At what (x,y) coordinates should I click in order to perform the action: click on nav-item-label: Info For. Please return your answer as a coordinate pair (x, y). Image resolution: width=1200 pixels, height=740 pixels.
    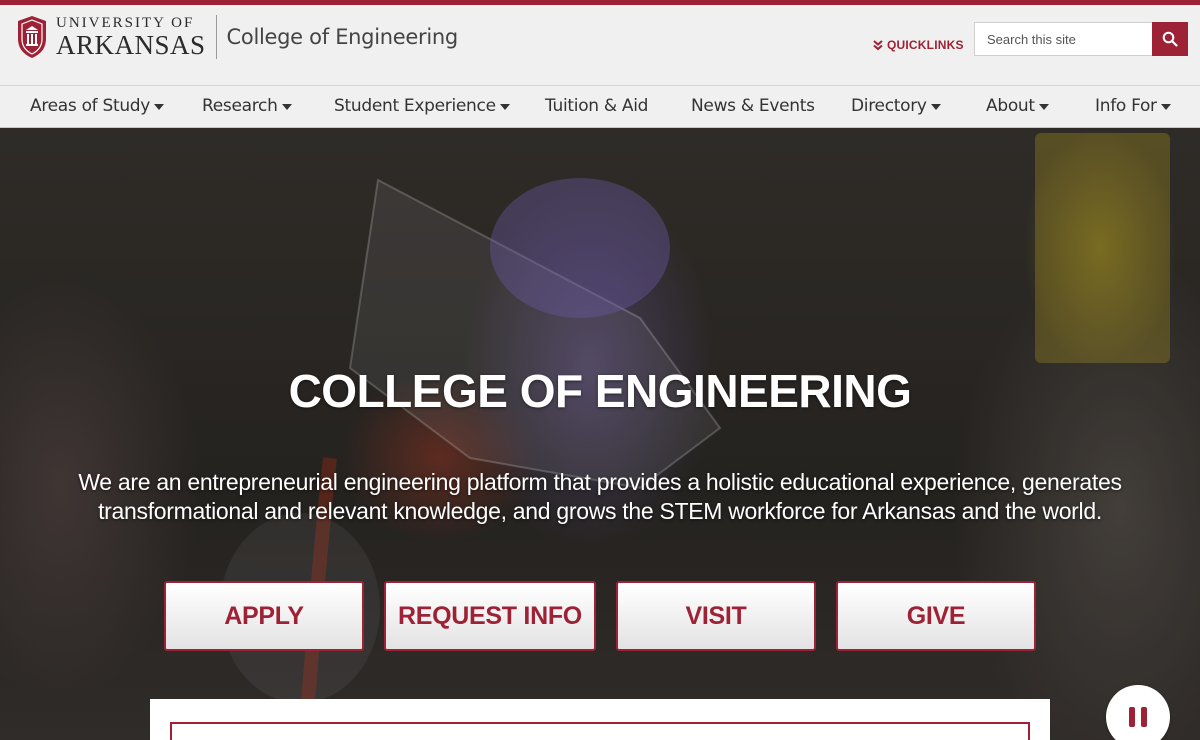
    Looking at the image, I should click on (1126, 106).